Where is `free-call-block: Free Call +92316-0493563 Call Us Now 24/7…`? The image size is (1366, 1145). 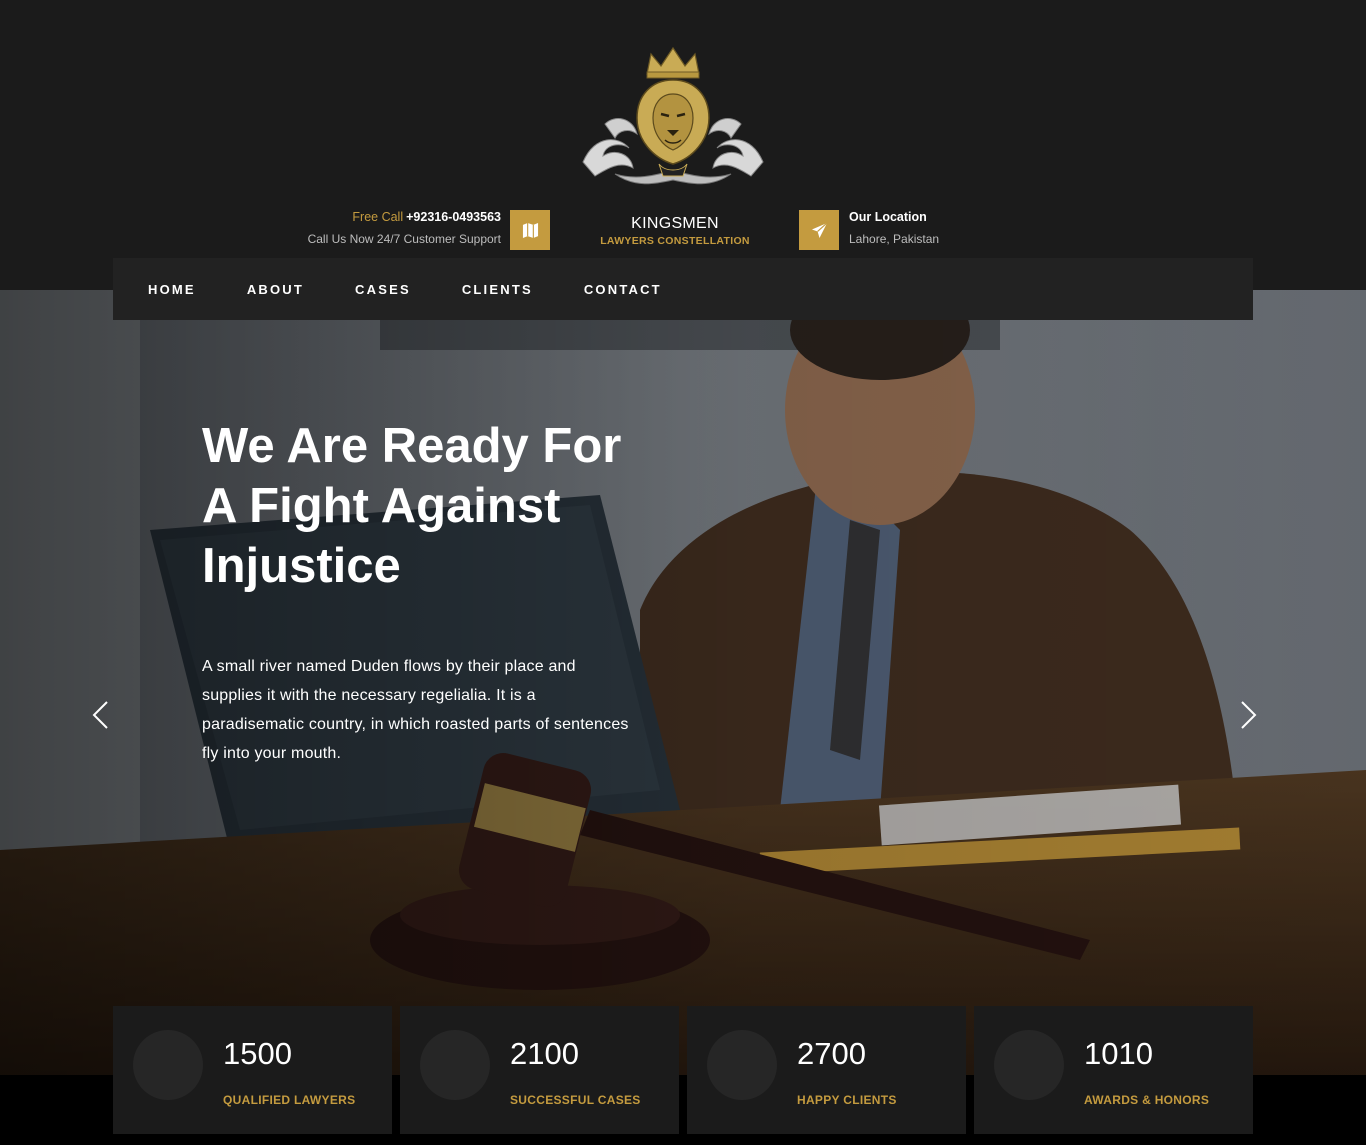
free-call-block: Free Call +92316-0493563 Call Us Now 24/7… is located at coordinates (375, 228).